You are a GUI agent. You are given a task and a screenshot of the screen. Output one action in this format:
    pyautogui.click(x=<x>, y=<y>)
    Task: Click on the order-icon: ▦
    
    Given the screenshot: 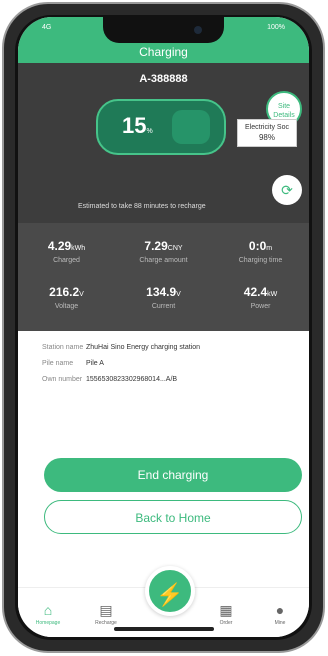 What is the action you would take?
    pyautogui.click(x=226, y=610)
    